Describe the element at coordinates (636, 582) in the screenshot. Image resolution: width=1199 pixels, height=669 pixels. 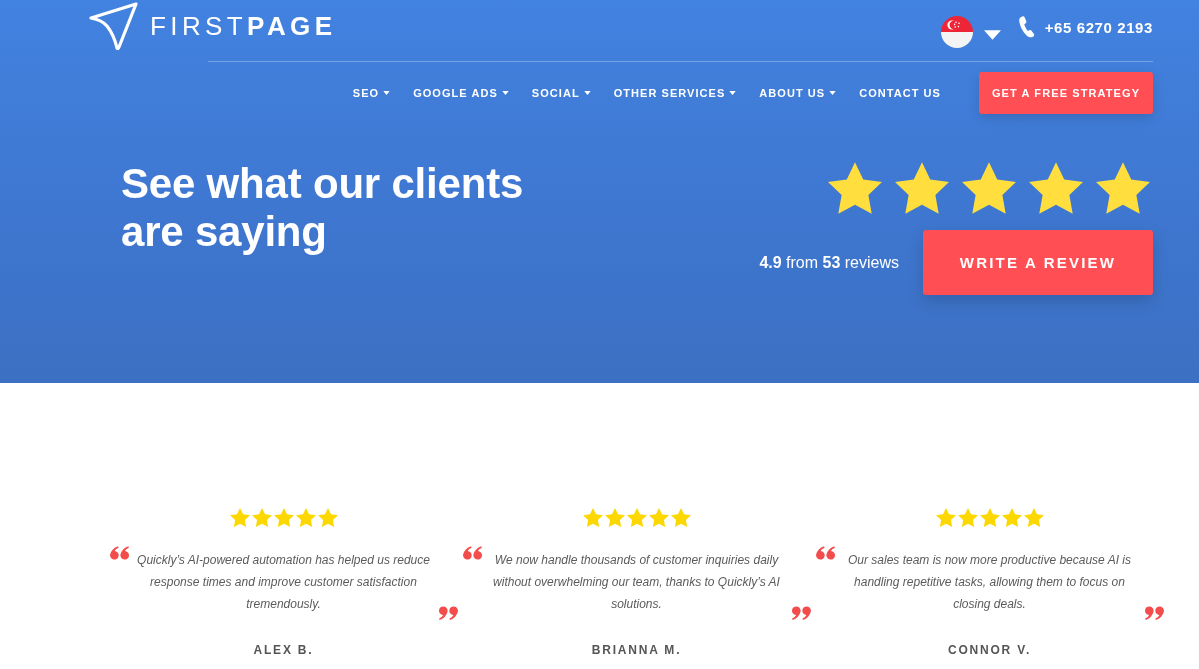
I see `testimonial-quote: We now handle thousands of customer inquiries daily without overwhelming our team, thanks to Quickly’s AI solutions.` at that location.